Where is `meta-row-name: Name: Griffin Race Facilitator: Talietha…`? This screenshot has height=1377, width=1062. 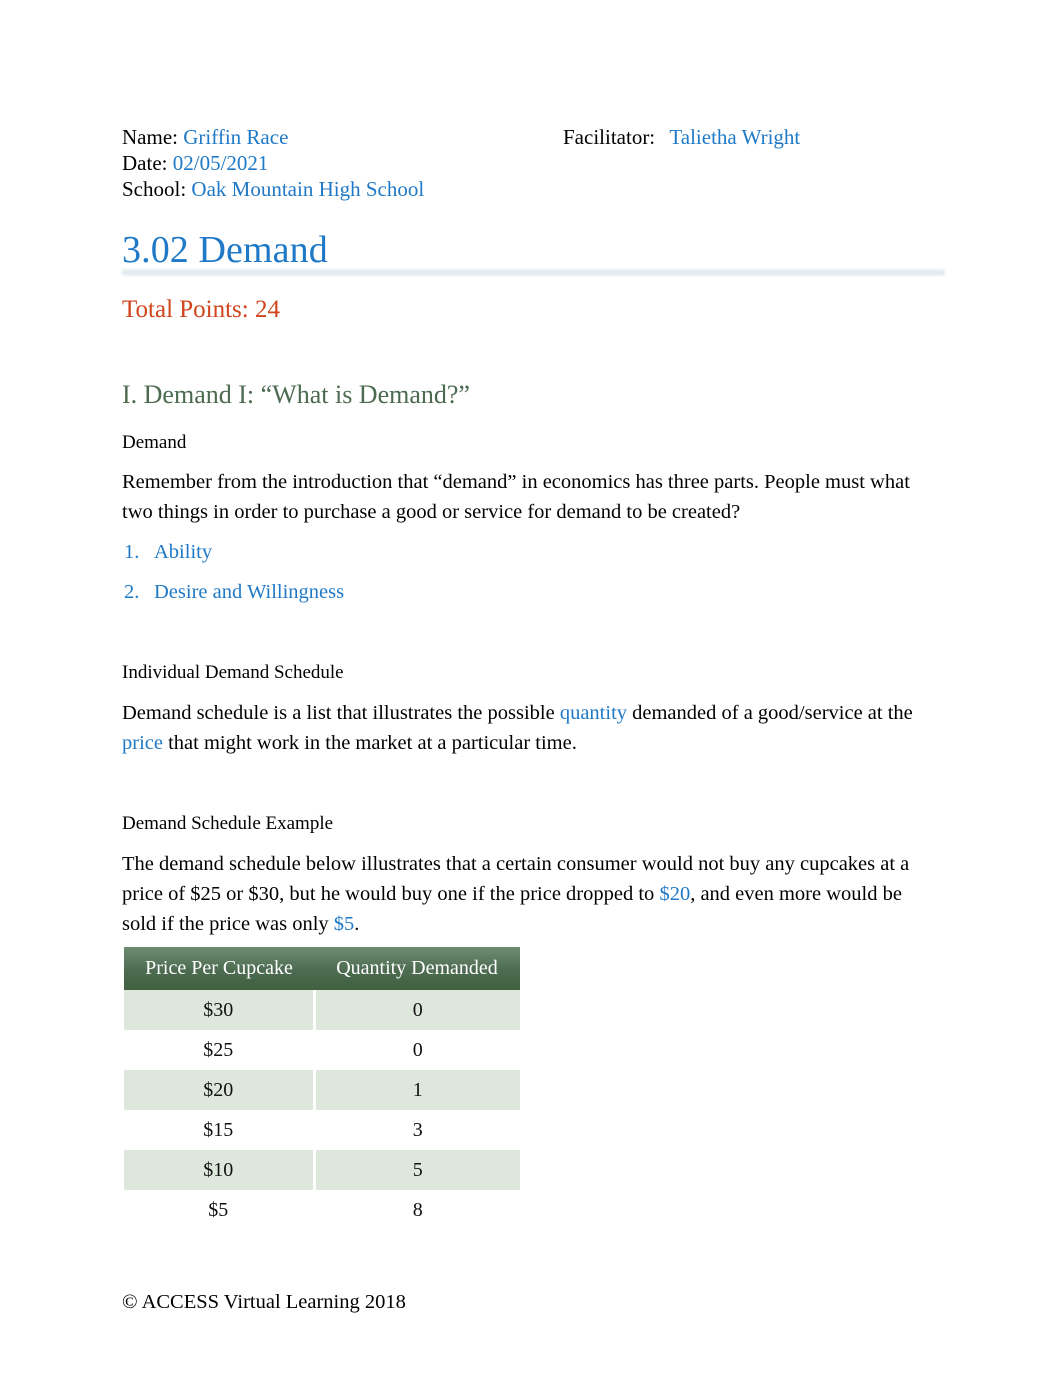 meta-row-name: Name: Griffin Race Facilitator: Talietha… is located at coordinates (532, 137).